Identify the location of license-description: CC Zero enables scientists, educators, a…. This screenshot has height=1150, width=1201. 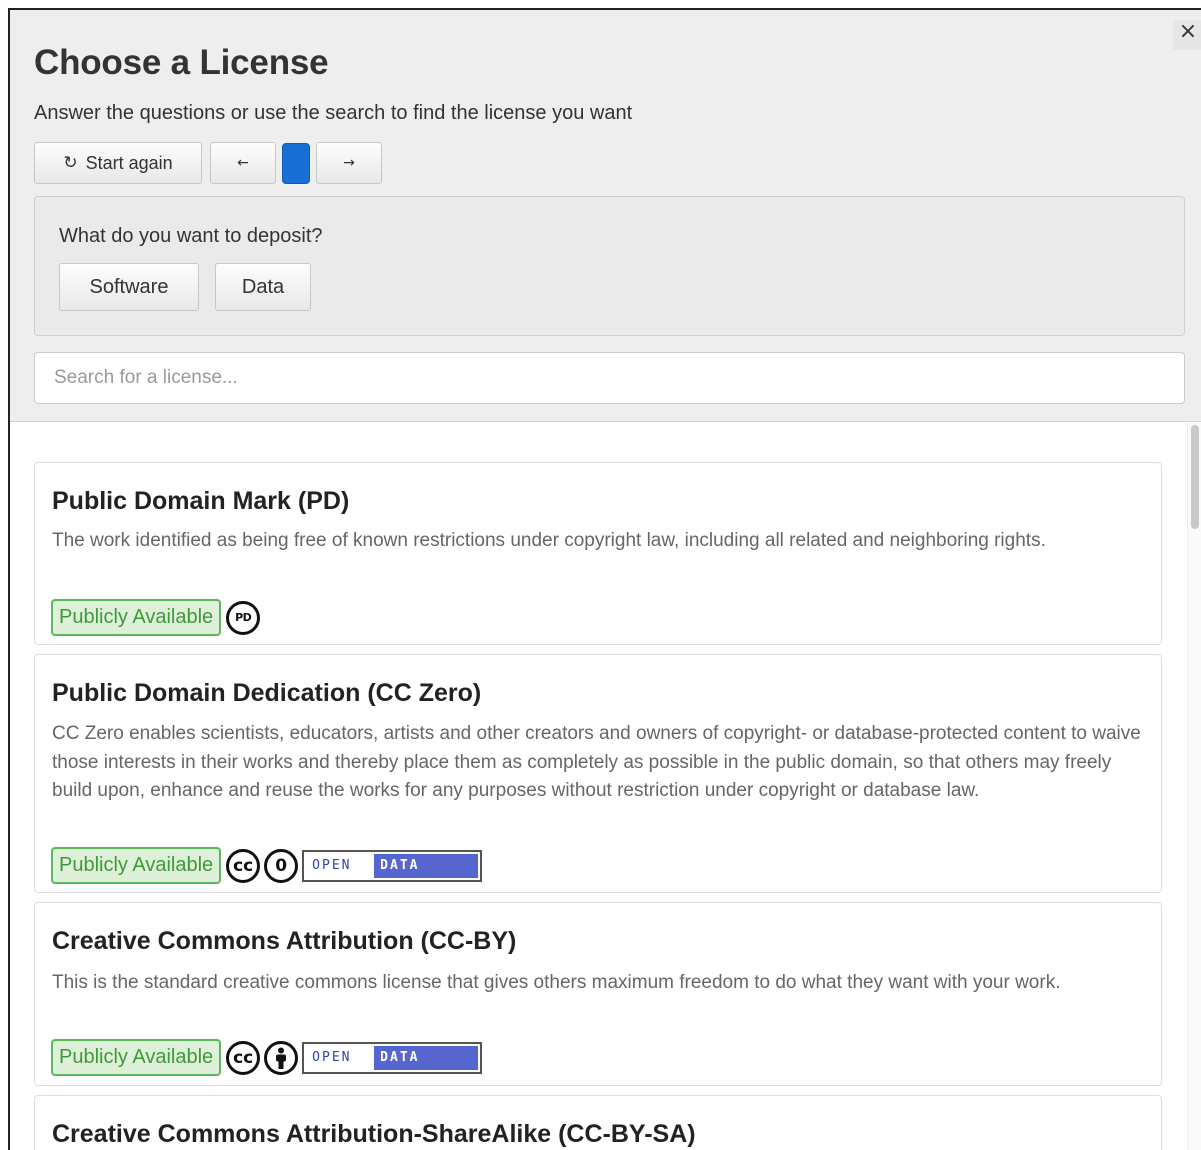
(596, 762).